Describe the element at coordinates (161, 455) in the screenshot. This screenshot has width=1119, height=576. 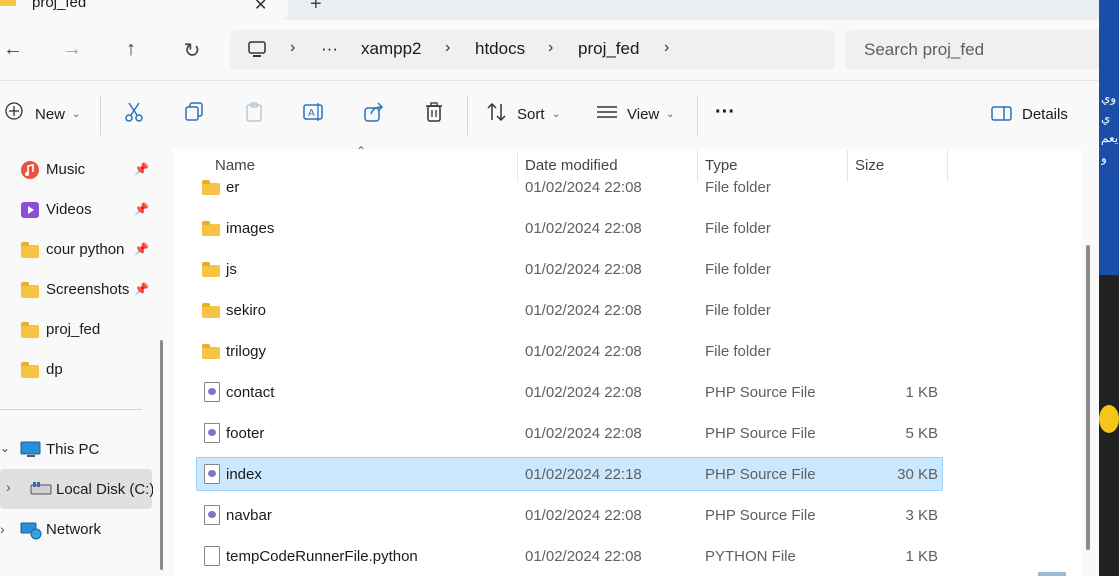
I see `sidebar-scrollbar-thumb` at that location.